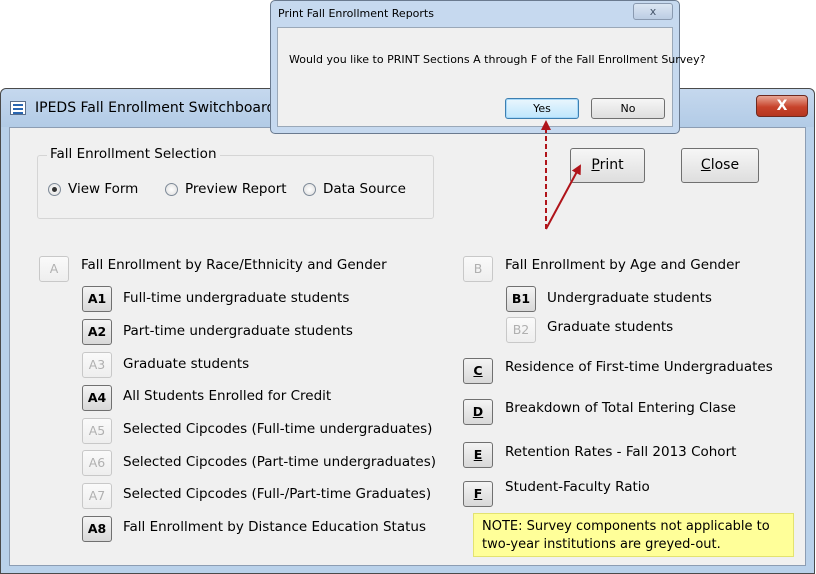  Describe the element at coordinates (97, 529) in the screenshot. I see `a8-button: A8` at that location.